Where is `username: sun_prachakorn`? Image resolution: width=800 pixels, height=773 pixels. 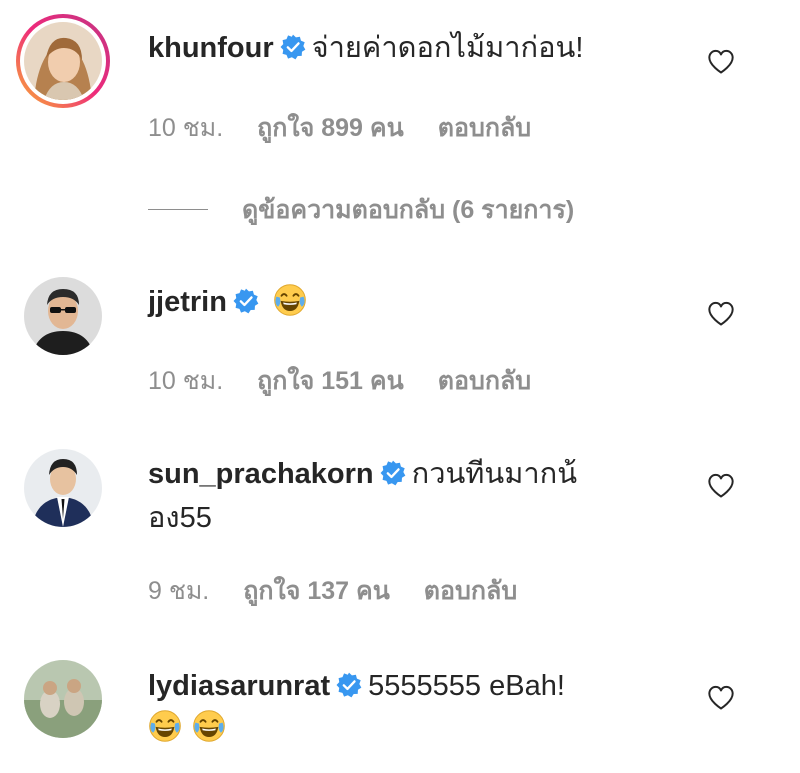
username: sun_prachakorn is located at coordinates (261, 474).